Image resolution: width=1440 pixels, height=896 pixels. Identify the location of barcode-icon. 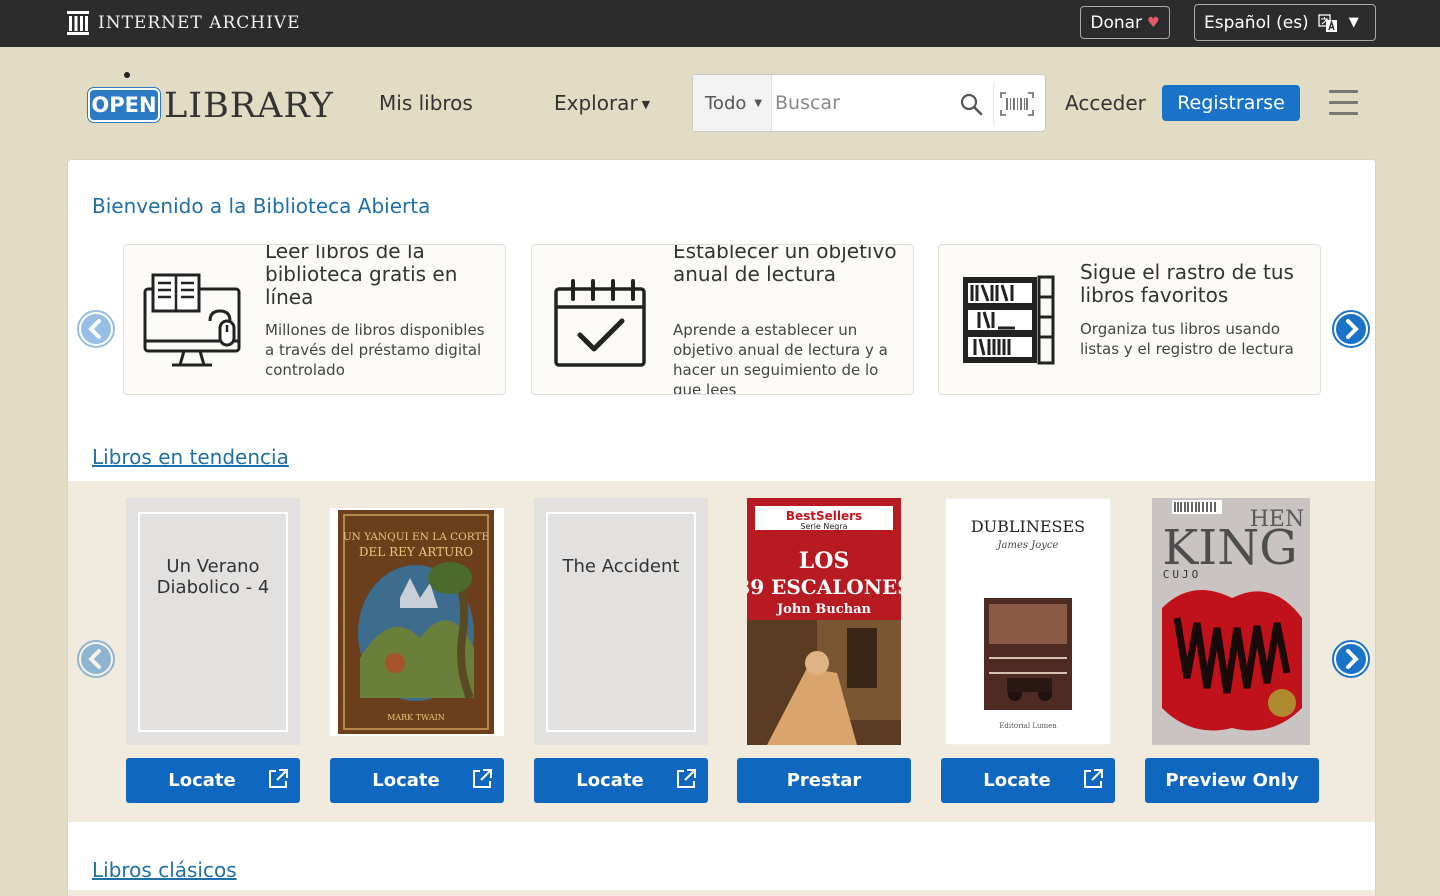
(1016, 104).